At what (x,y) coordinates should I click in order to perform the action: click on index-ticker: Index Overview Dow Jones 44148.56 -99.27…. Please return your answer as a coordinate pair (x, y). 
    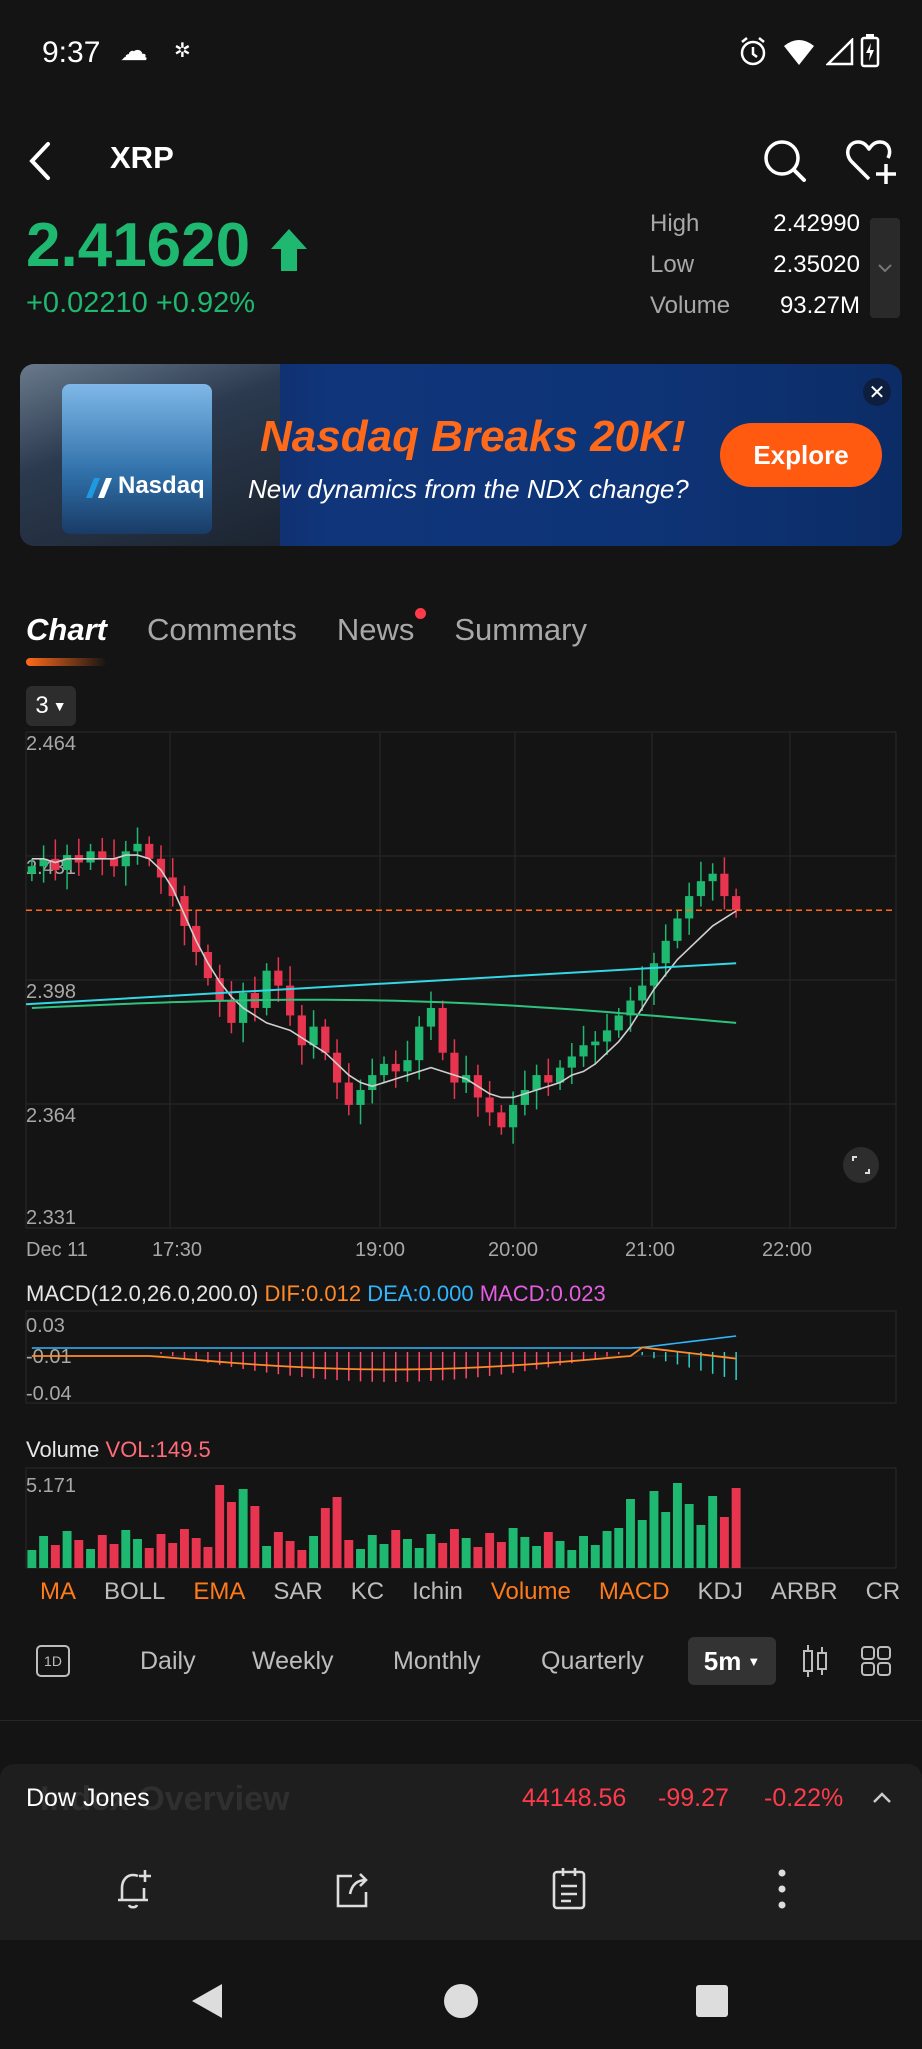
    Looking at the image, I should click on (461, 1799).